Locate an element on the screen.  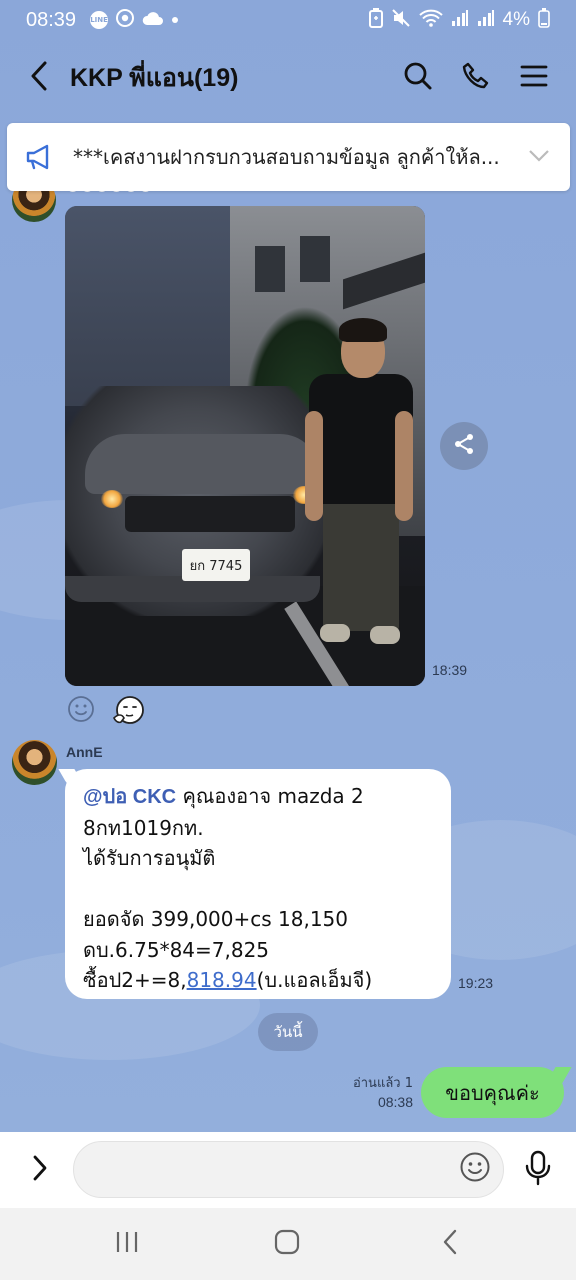
photo-car-hood is located at coordinates (202, 464).